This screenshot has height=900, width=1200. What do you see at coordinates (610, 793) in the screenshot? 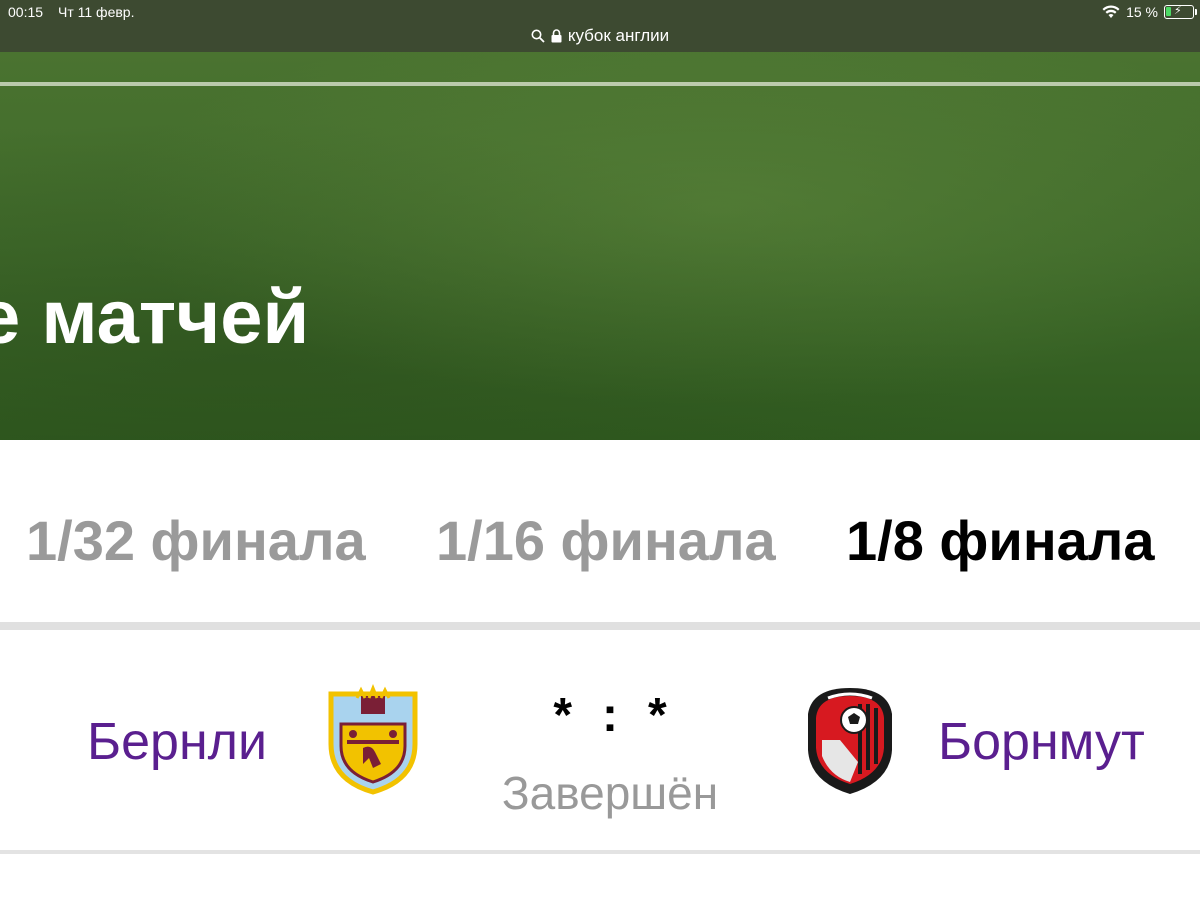
I see `match-status: Завершён` at bounding box center [610, 793].